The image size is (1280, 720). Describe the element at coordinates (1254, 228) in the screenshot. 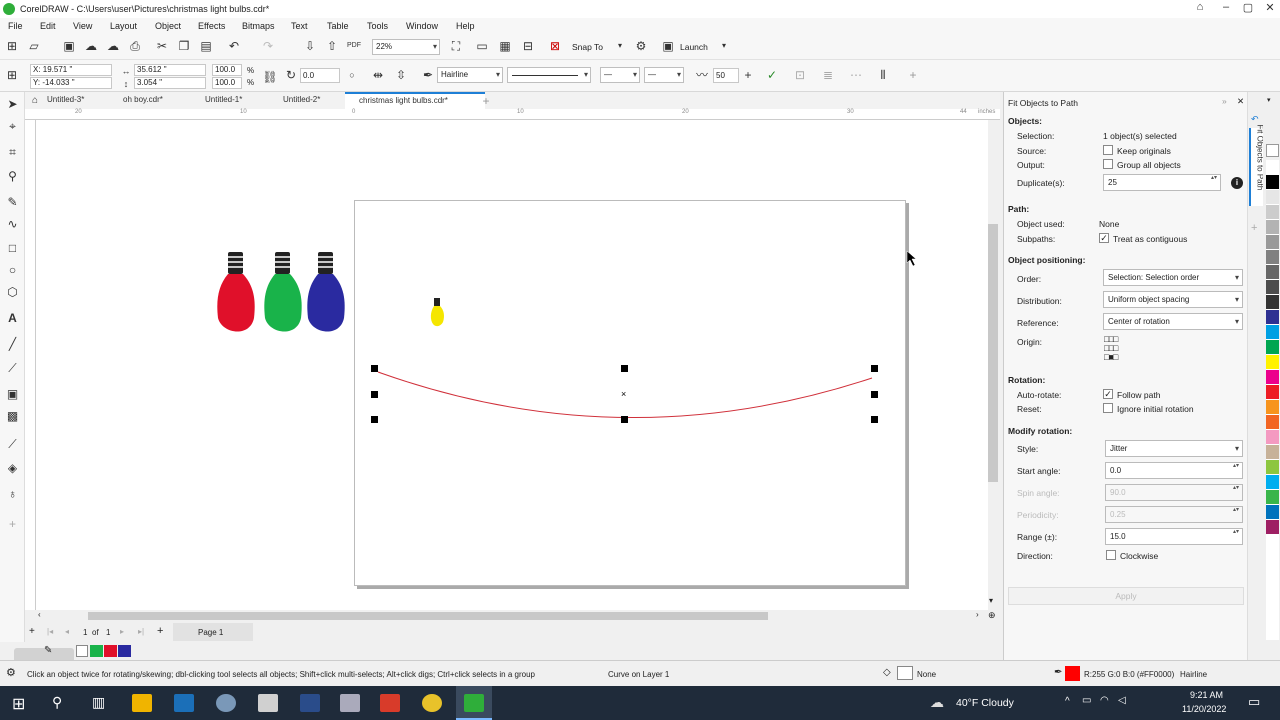

I see `add-docker-icon: +` at that location.